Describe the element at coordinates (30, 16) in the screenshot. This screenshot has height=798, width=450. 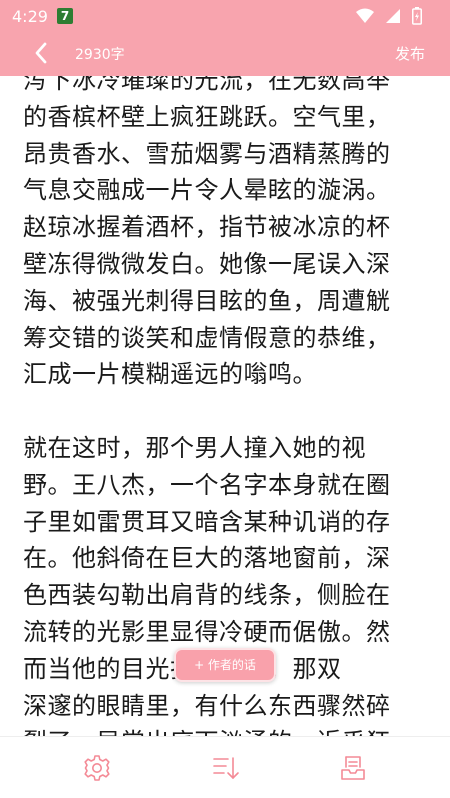
I see `status-time: 4:29` at that location.